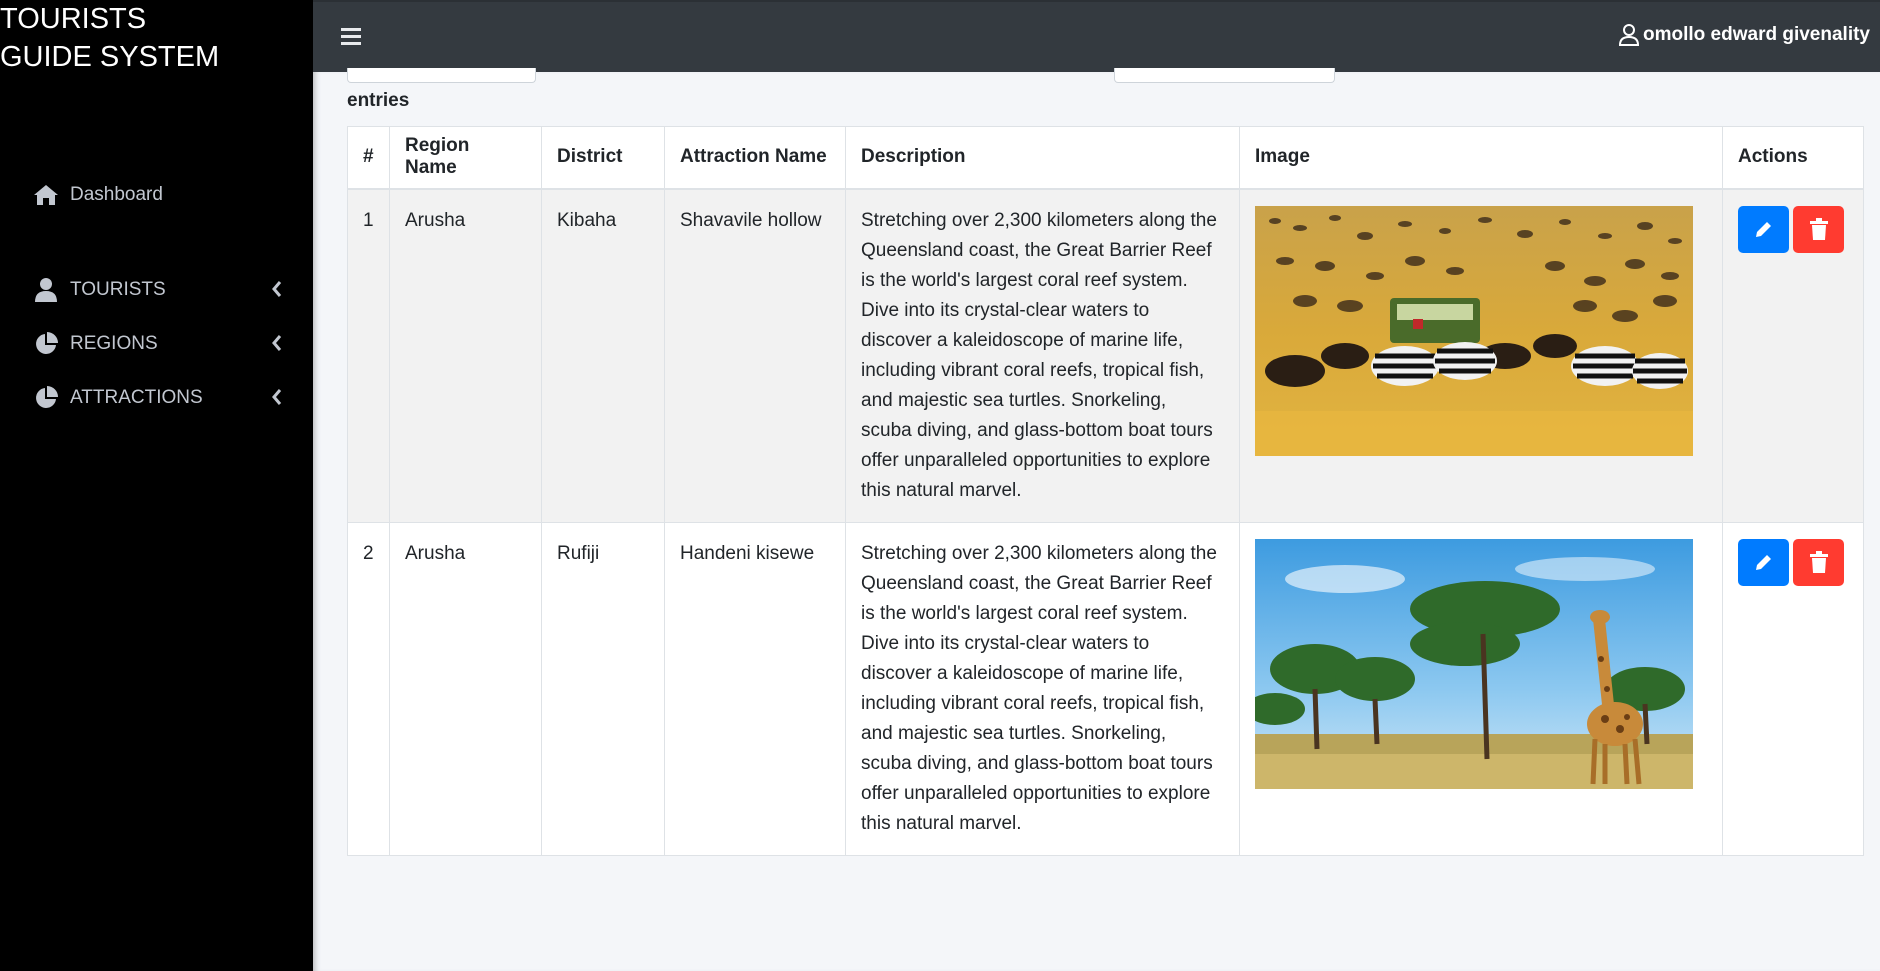 The height and width of the screenshot is (971, 1880). What do you see at coordinates (603, 355) in the screenshot?
I see `cell-district: Kibaha` at bounding box center [603, 355].